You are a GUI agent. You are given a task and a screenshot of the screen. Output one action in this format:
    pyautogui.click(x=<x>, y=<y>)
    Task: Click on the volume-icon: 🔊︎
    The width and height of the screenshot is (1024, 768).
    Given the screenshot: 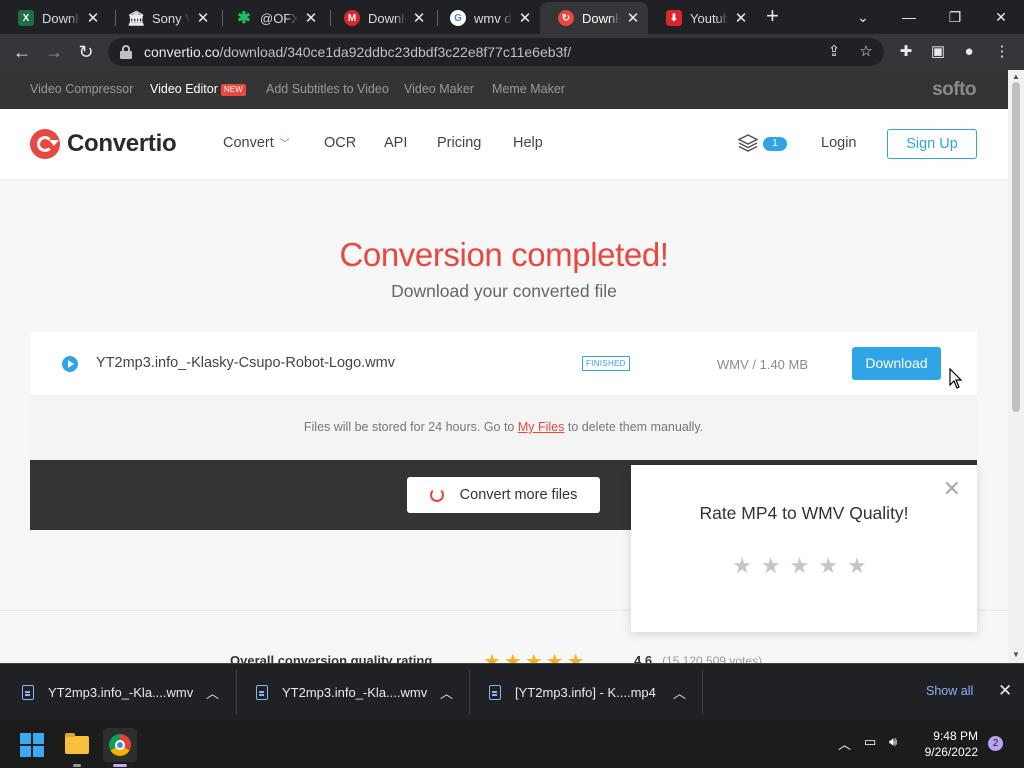 What is the action you would take?
    pyautogui.click(x=893, y=742)
    